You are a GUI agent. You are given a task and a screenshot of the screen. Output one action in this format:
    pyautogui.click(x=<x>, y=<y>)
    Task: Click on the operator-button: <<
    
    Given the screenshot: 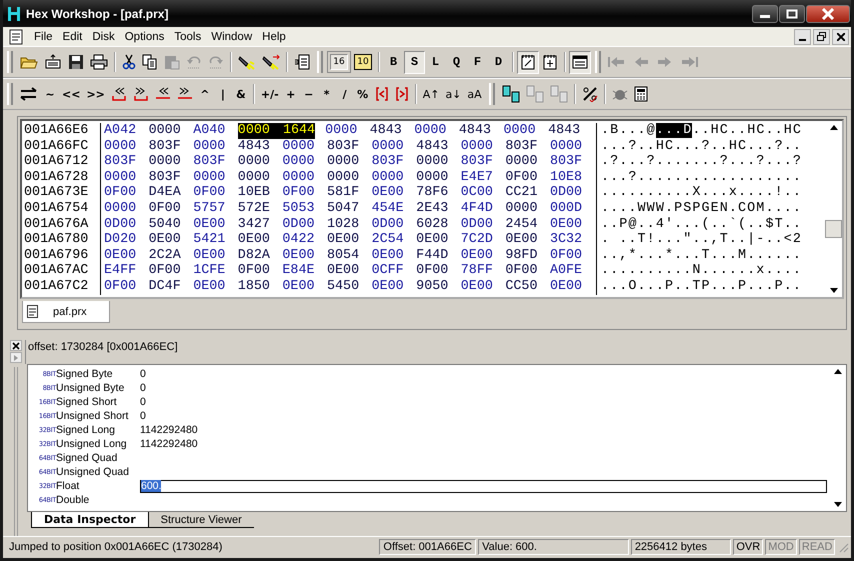 What is the action you would take?
    pyautogui.click(x=71, y=94)
    